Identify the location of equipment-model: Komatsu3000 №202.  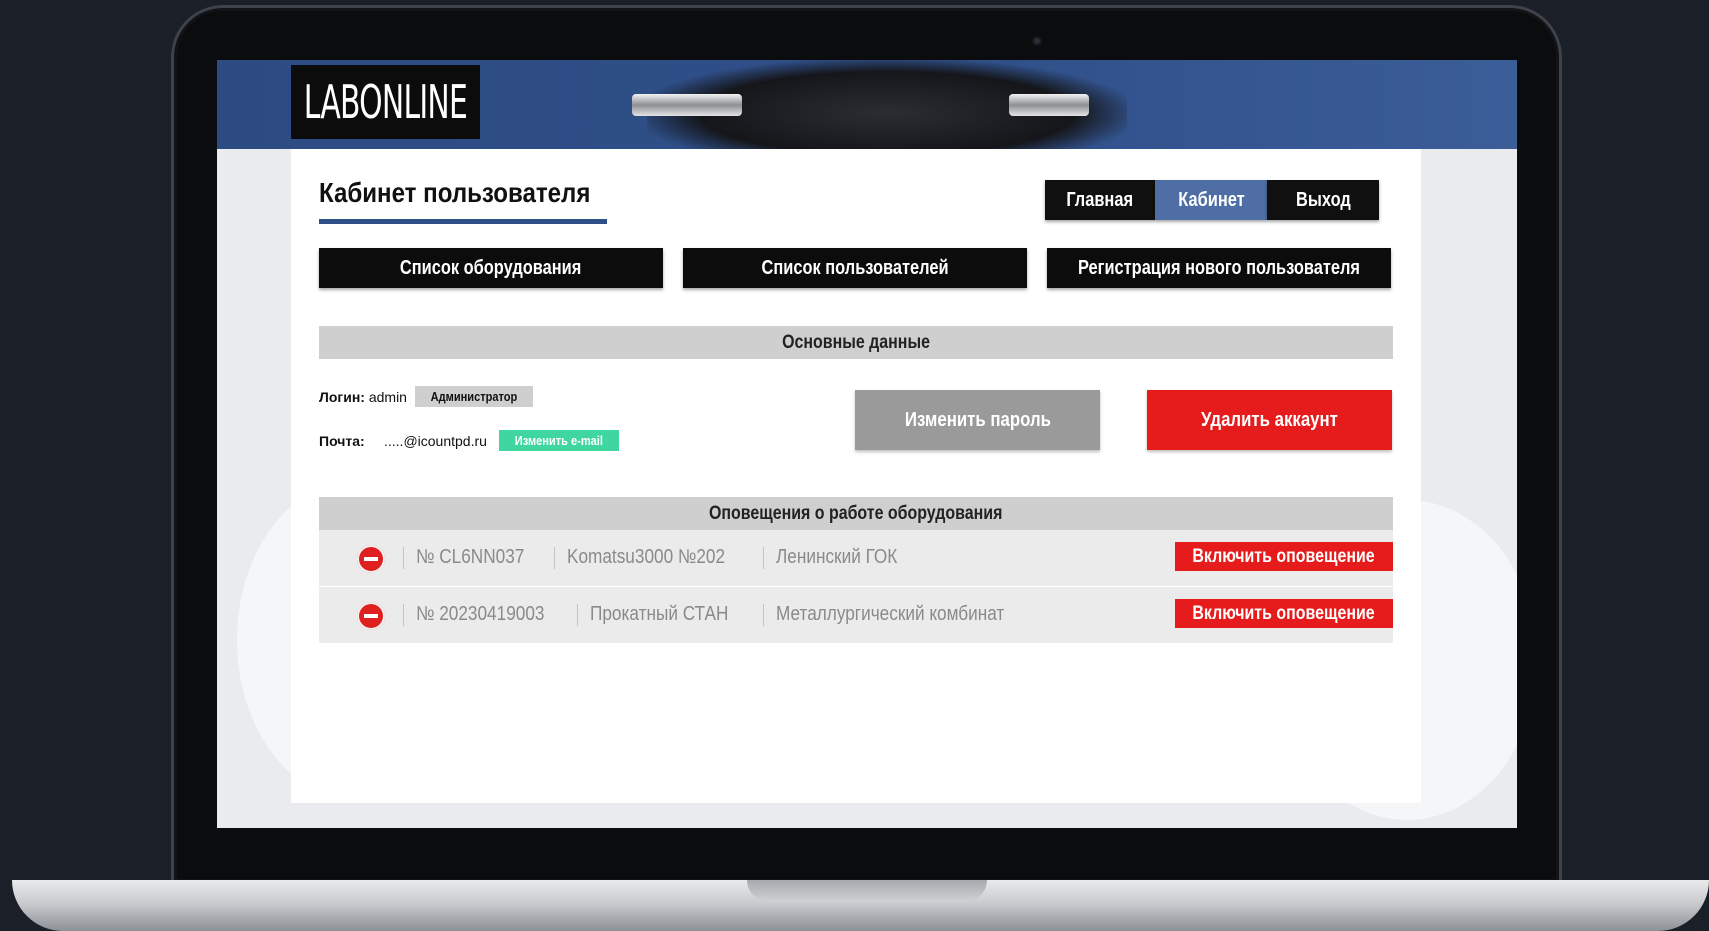
(646, 557).